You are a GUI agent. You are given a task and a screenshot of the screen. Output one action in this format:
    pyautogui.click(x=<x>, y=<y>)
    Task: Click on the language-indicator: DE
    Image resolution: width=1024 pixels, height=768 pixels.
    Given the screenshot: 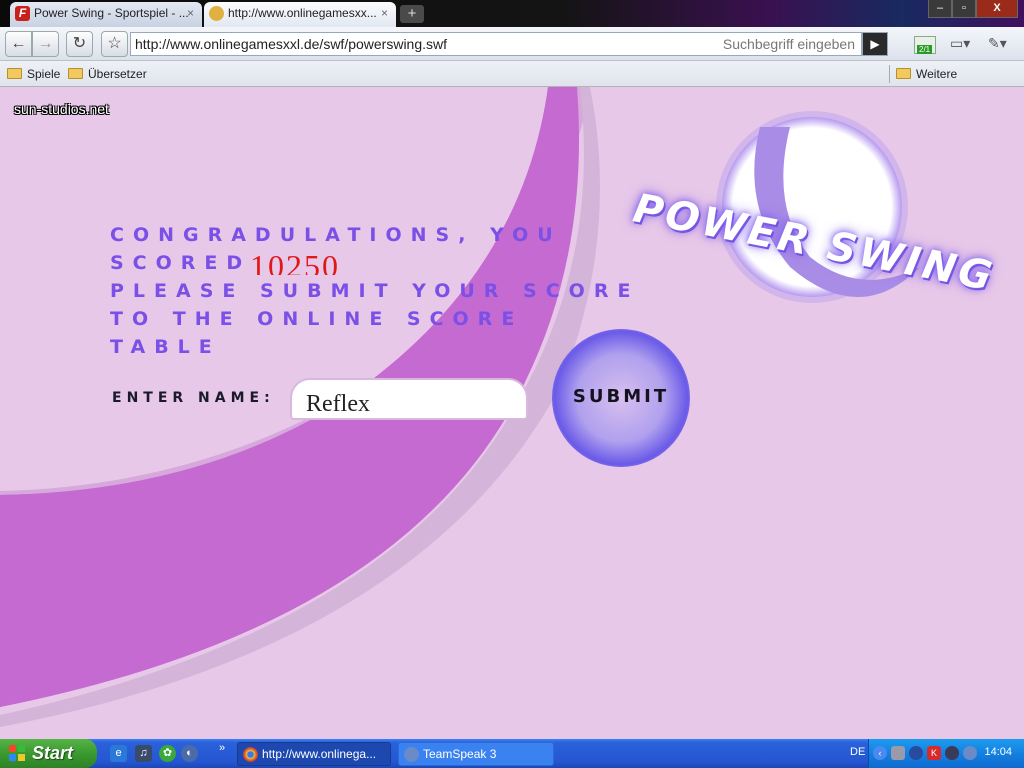 What is the action you would take?
    pyautogui.click(x=857, y=752)
    